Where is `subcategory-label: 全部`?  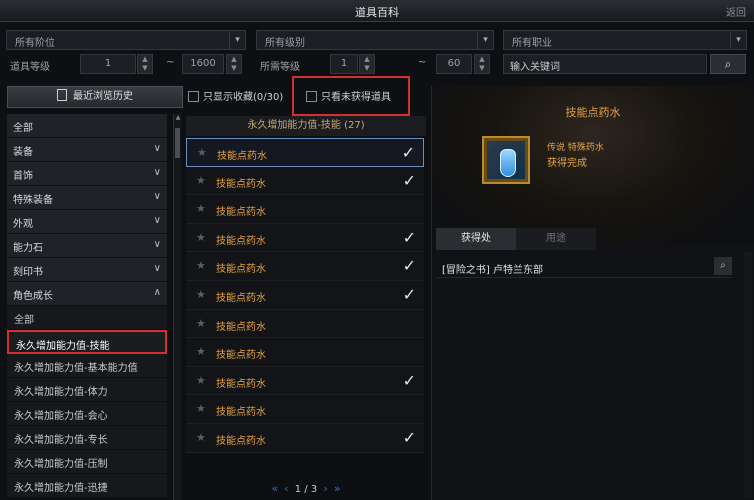
subcategory-label: 全部 is located at coordinates (24, 320).